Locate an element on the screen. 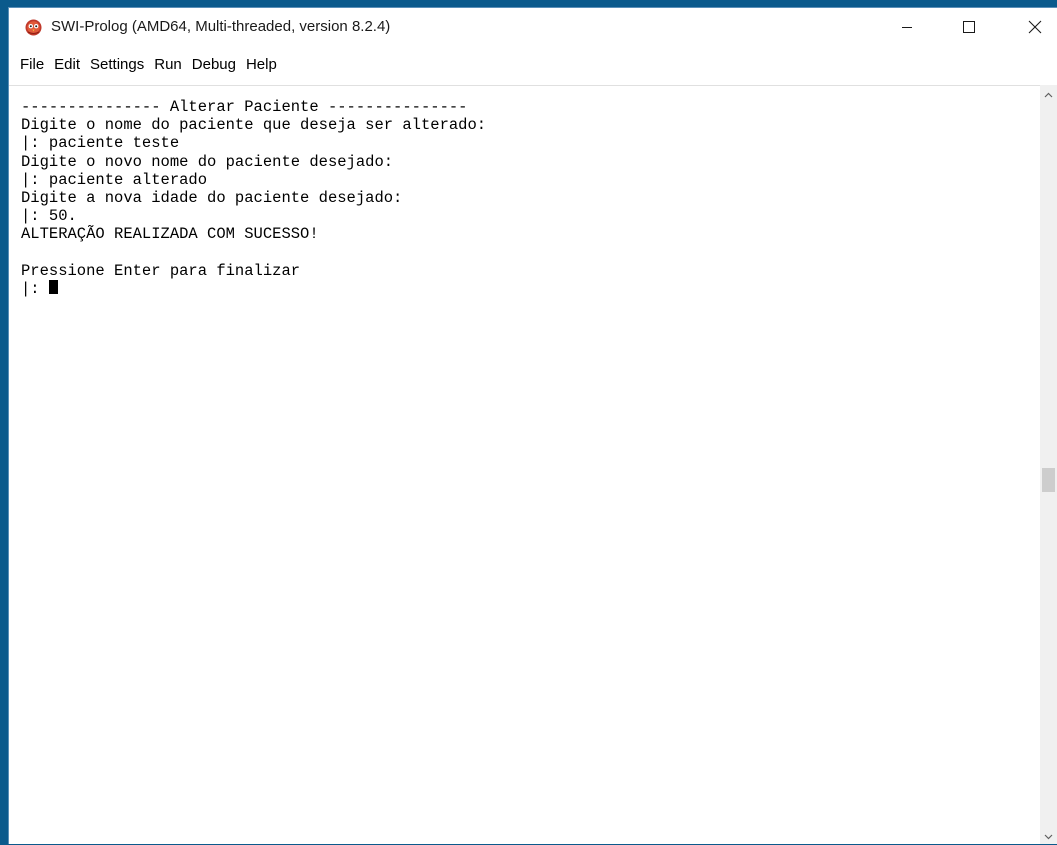 The height and width of the screenshot is (845, 1057). chevron-down-icon is located at coordinates (1048, 836).